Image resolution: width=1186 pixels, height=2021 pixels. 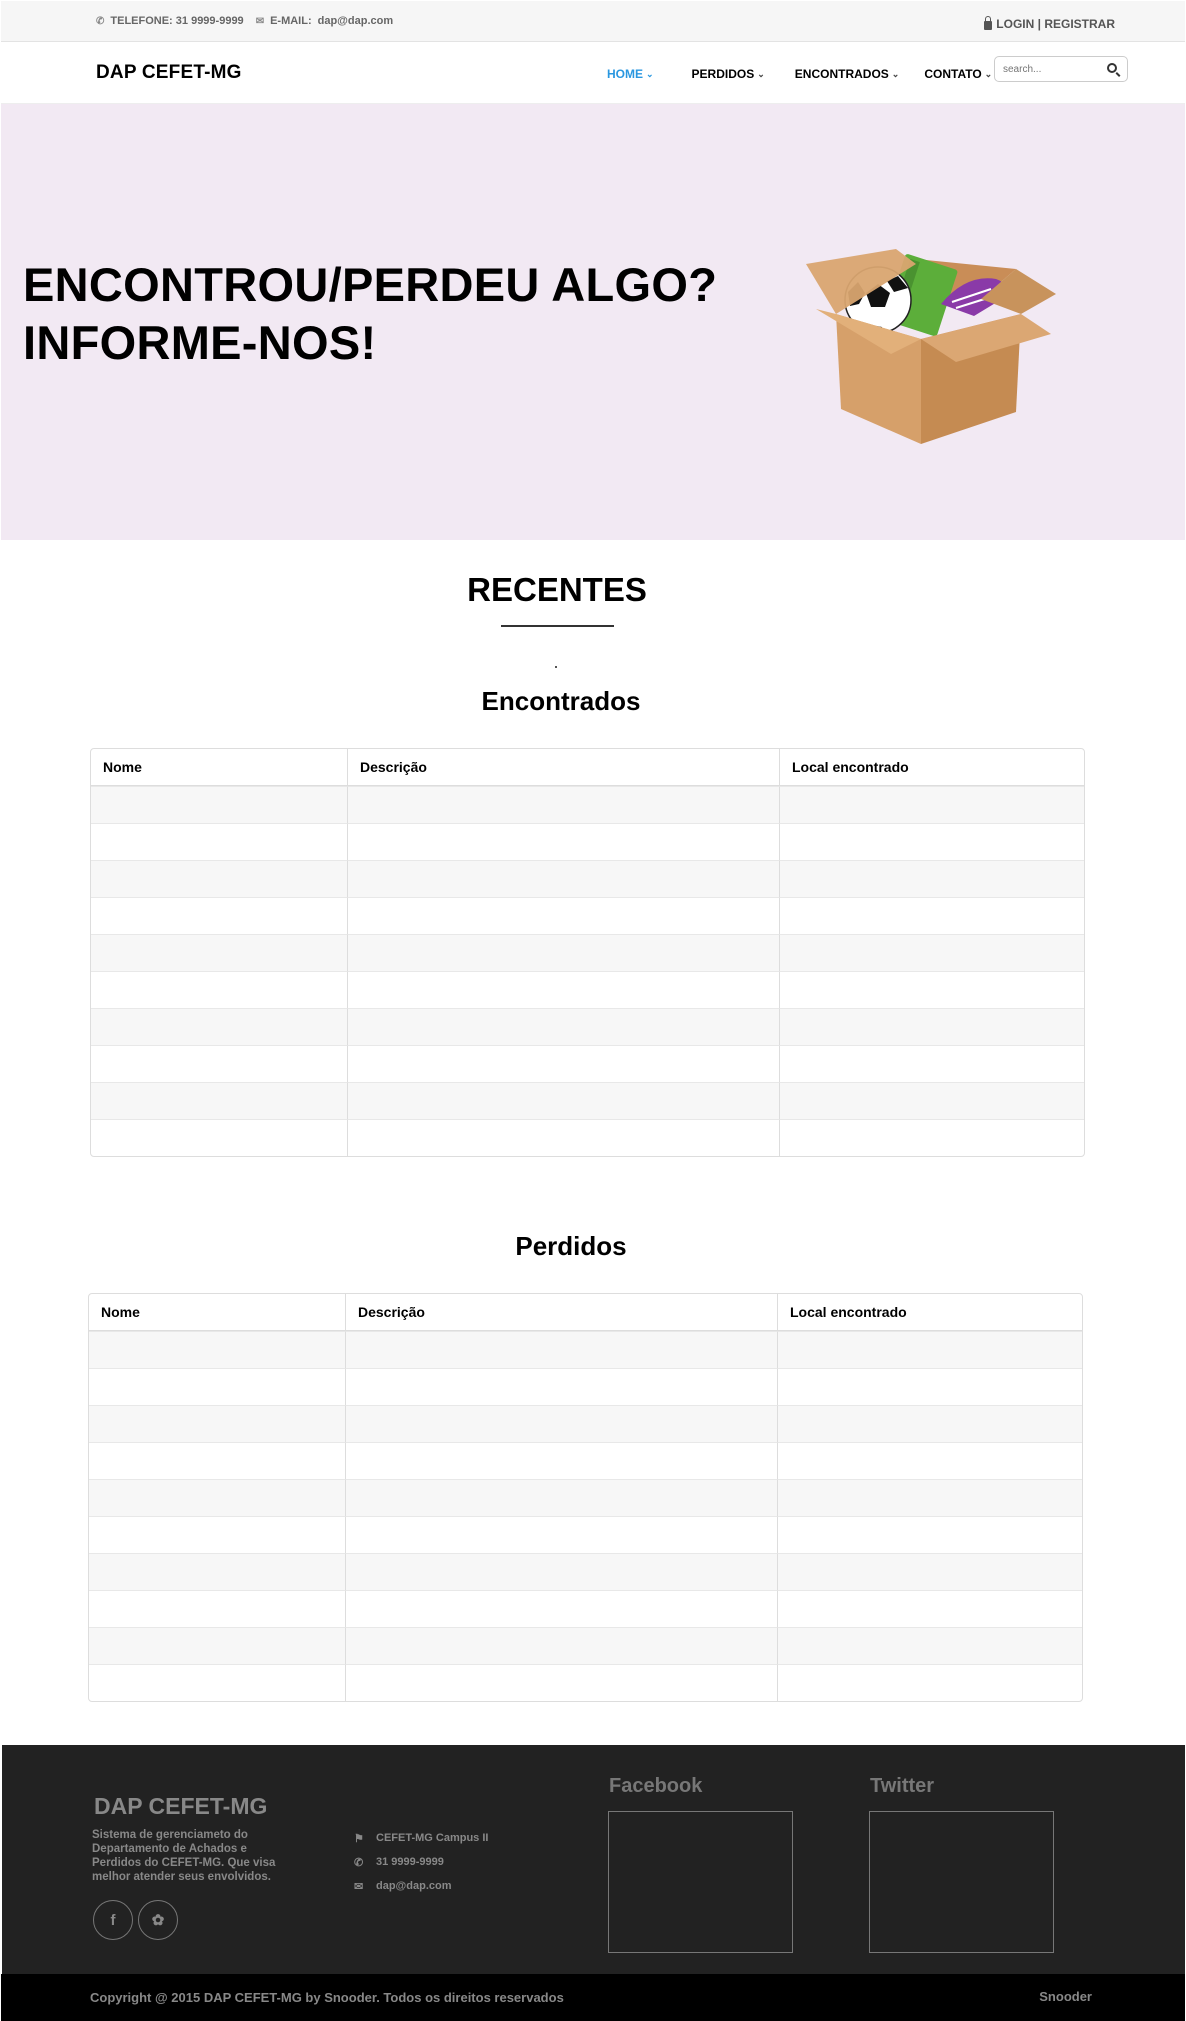 I want to click on facebook-icon: f, so click(x=113, y=1920).